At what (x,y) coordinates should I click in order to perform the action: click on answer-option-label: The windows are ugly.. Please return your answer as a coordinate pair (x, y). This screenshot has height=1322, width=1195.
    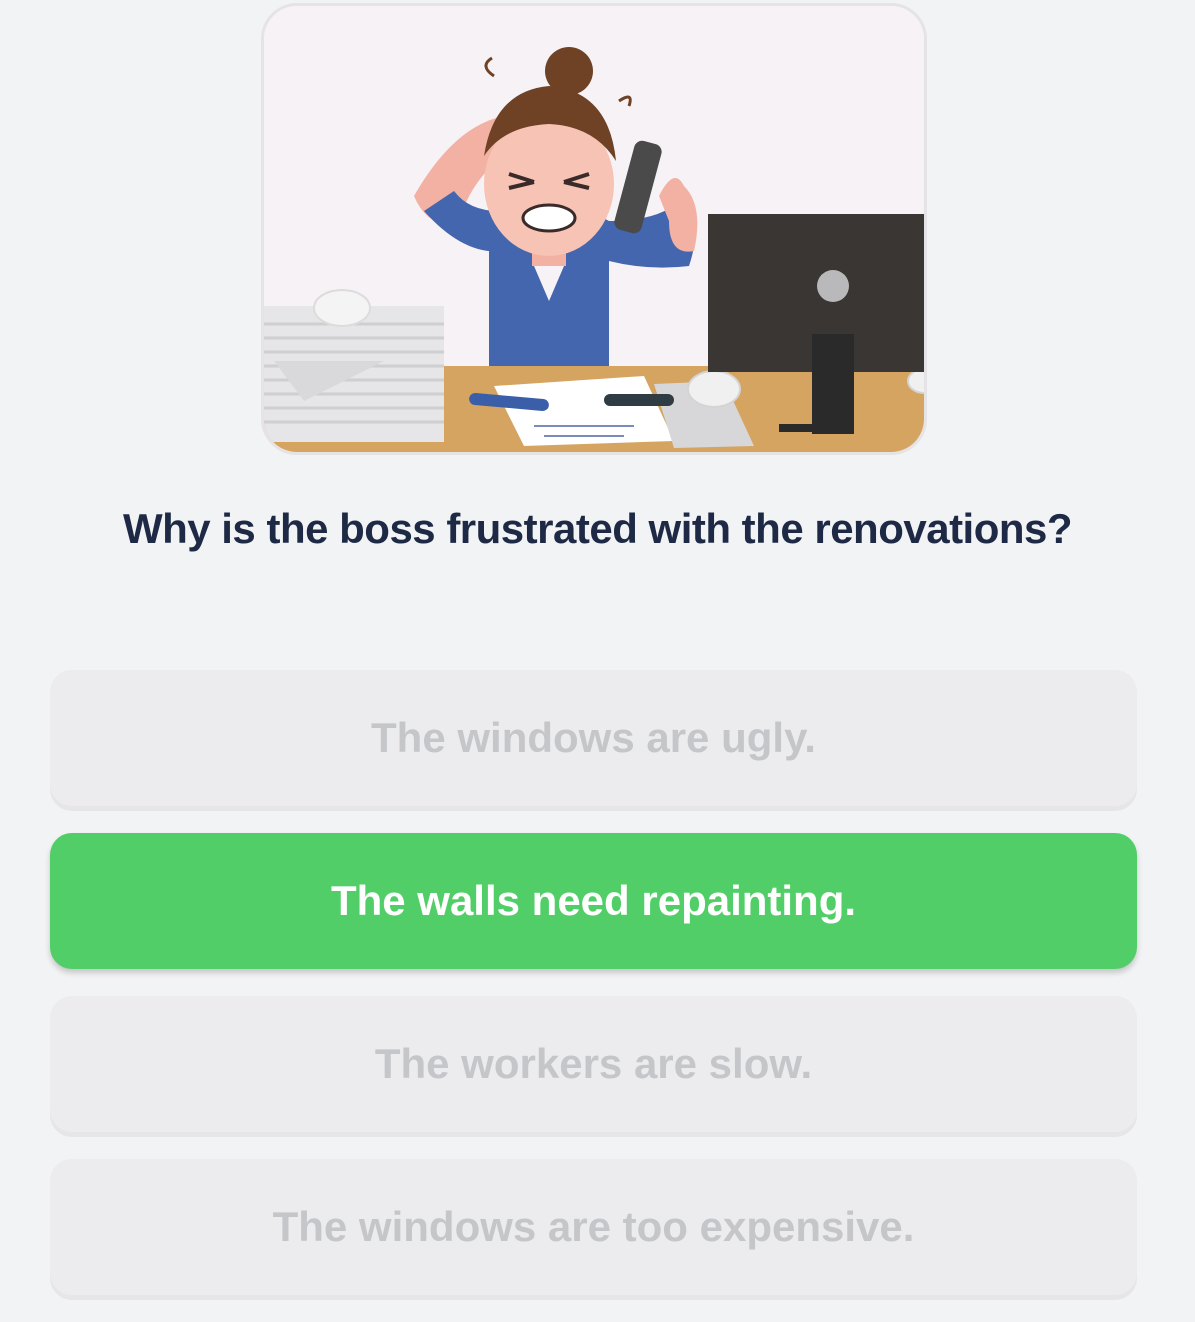
    Looking at the image, I should click on (593, 737).